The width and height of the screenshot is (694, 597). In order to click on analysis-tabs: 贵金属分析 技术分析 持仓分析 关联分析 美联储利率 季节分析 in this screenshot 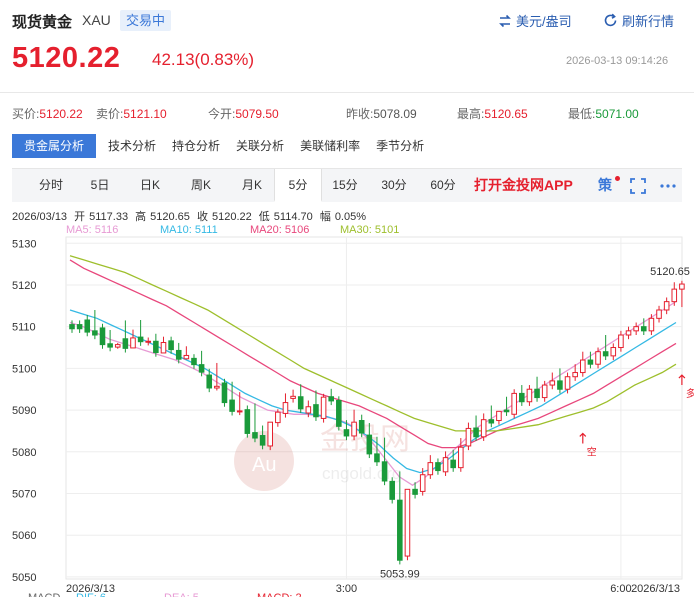, I will do `click(222, 146)`.